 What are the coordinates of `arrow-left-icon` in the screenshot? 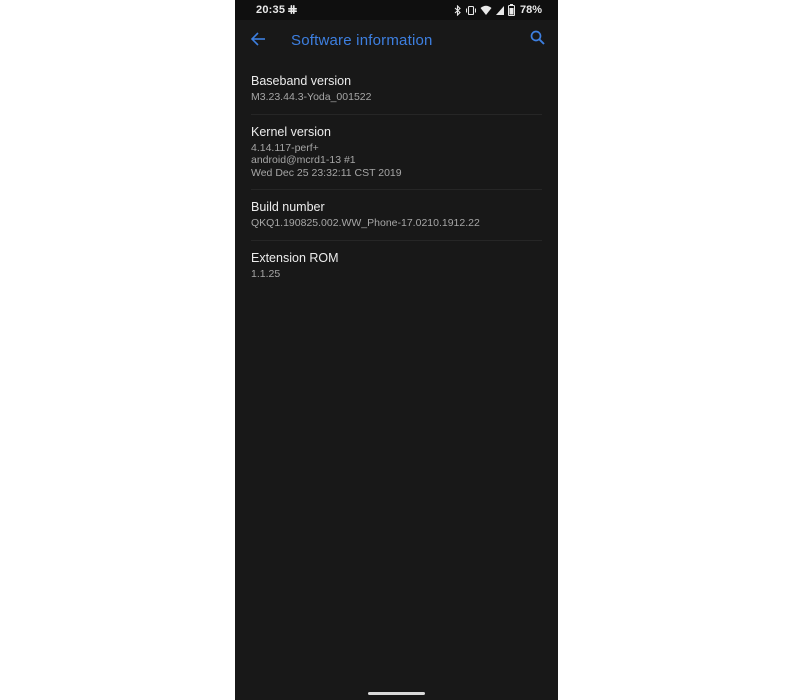 It's located at (258, 41).